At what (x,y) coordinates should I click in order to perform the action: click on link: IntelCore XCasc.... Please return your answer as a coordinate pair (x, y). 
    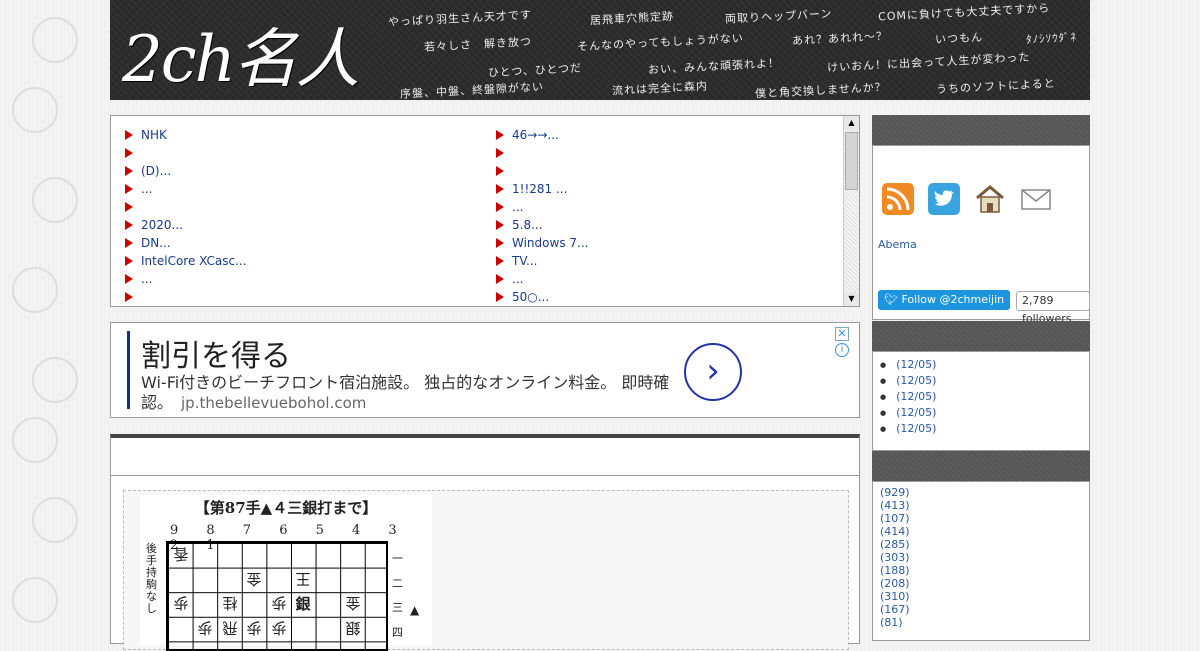
    Looking at the image, I should click on (194, 261).